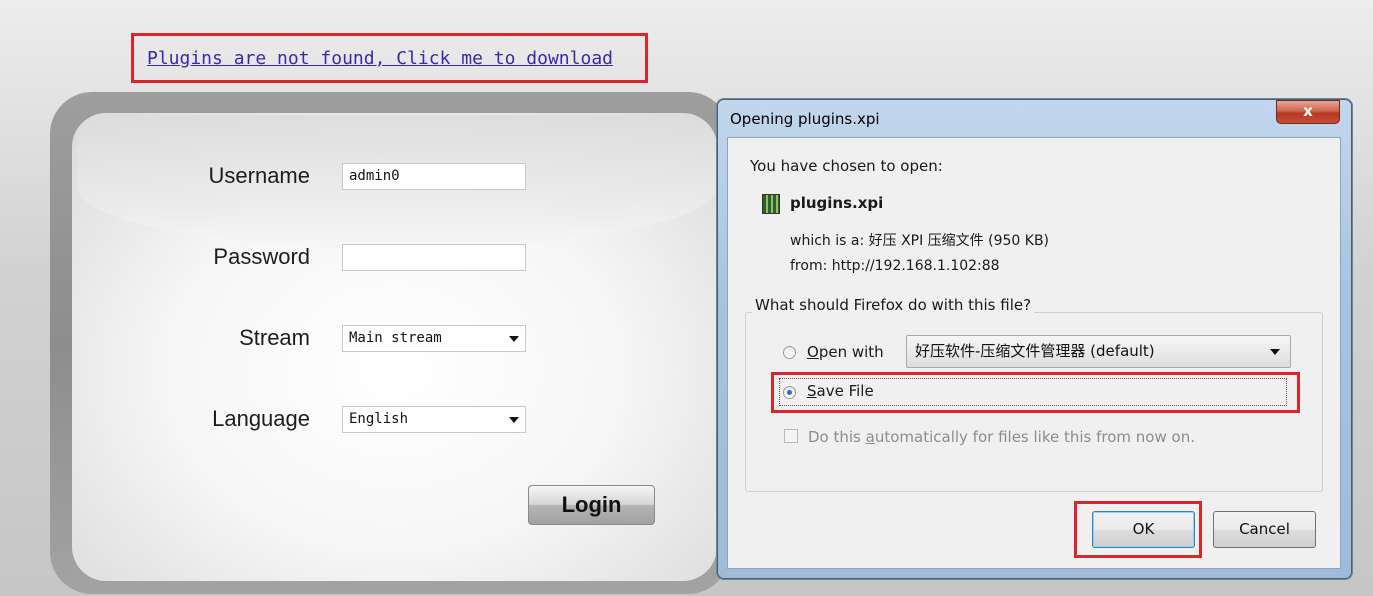 The height and width of the screenshot is (596, 1373). I want to click on stream-label: Stream, so click(274, 337).